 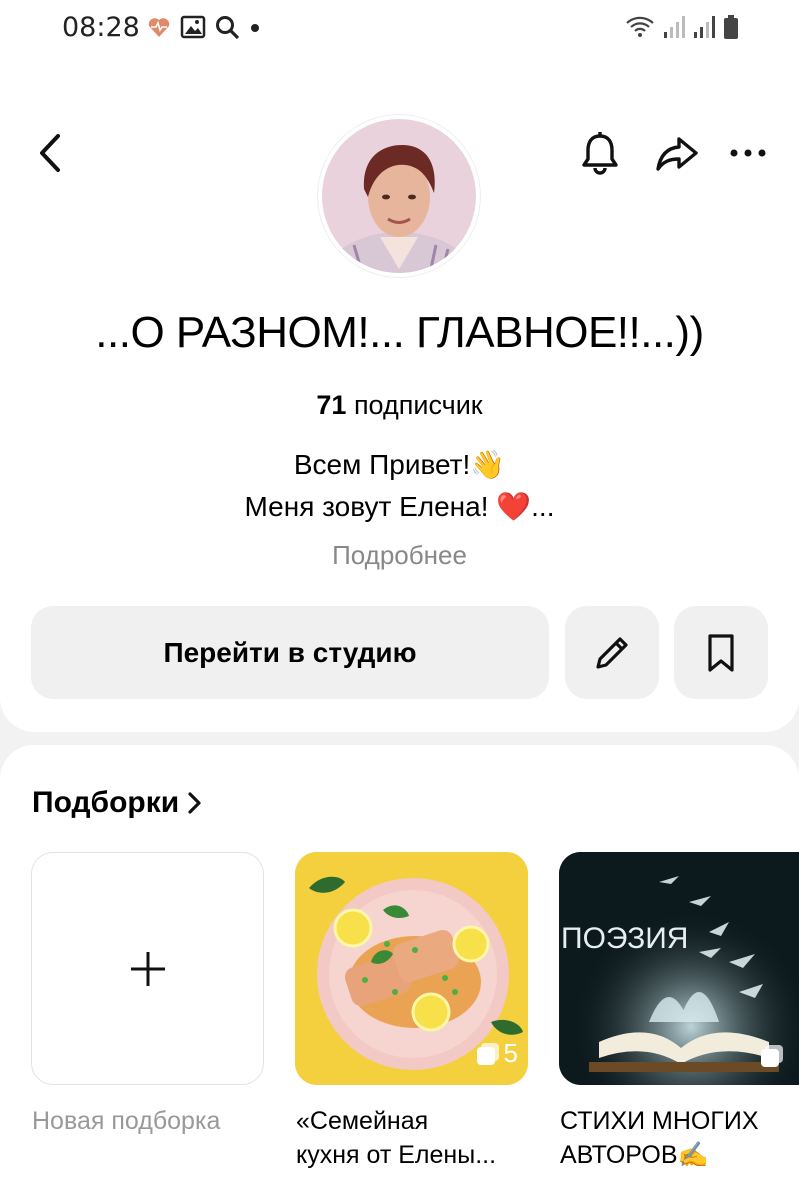 What do you see at coordinates (679, 1138) in the screenshot?
I see `collection-title-poetry: СТИХИ МНОГИХ АВТОРОВ✍️` at bounding box center [679, 1138].